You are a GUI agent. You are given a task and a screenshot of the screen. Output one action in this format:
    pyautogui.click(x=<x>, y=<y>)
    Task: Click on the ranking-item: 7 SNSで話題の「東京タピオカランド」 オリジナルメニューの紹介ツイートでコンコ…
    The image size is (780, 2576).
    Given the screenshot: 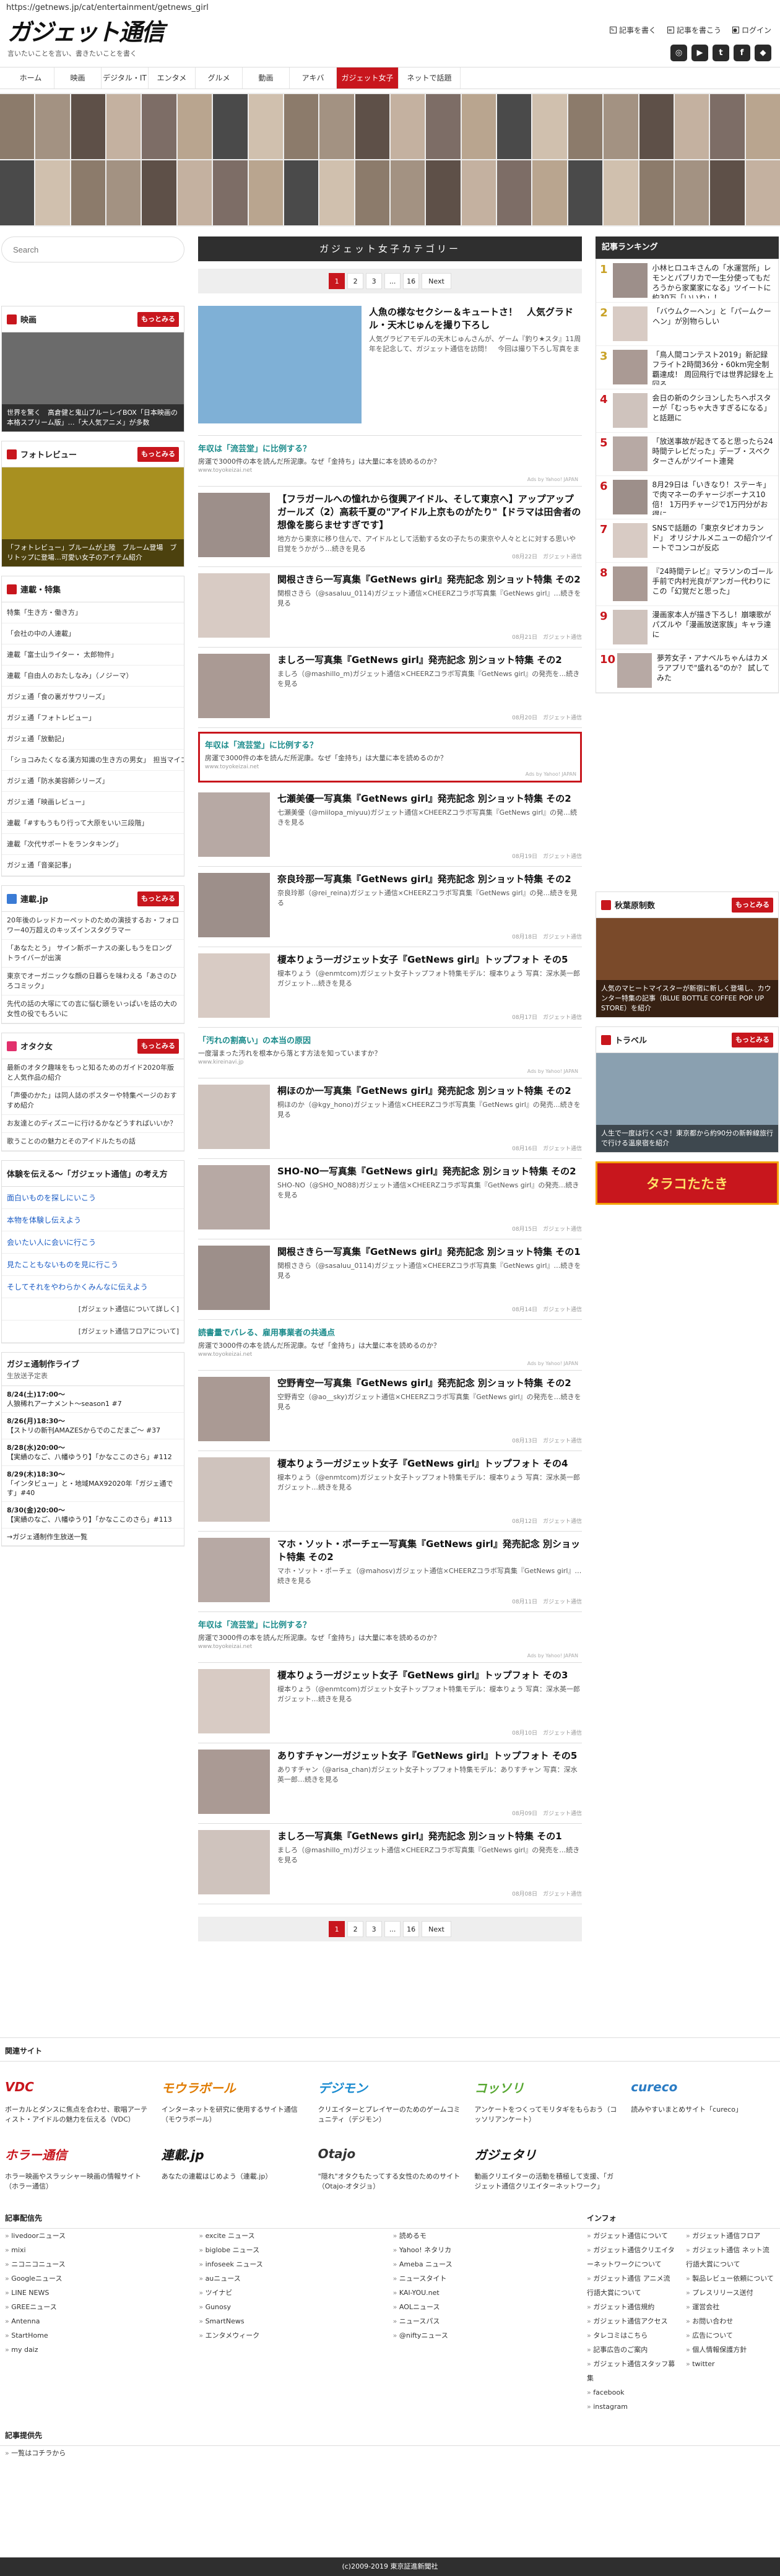 What is the action you would take?
    pyautogui.click(x=687, y=541)
    